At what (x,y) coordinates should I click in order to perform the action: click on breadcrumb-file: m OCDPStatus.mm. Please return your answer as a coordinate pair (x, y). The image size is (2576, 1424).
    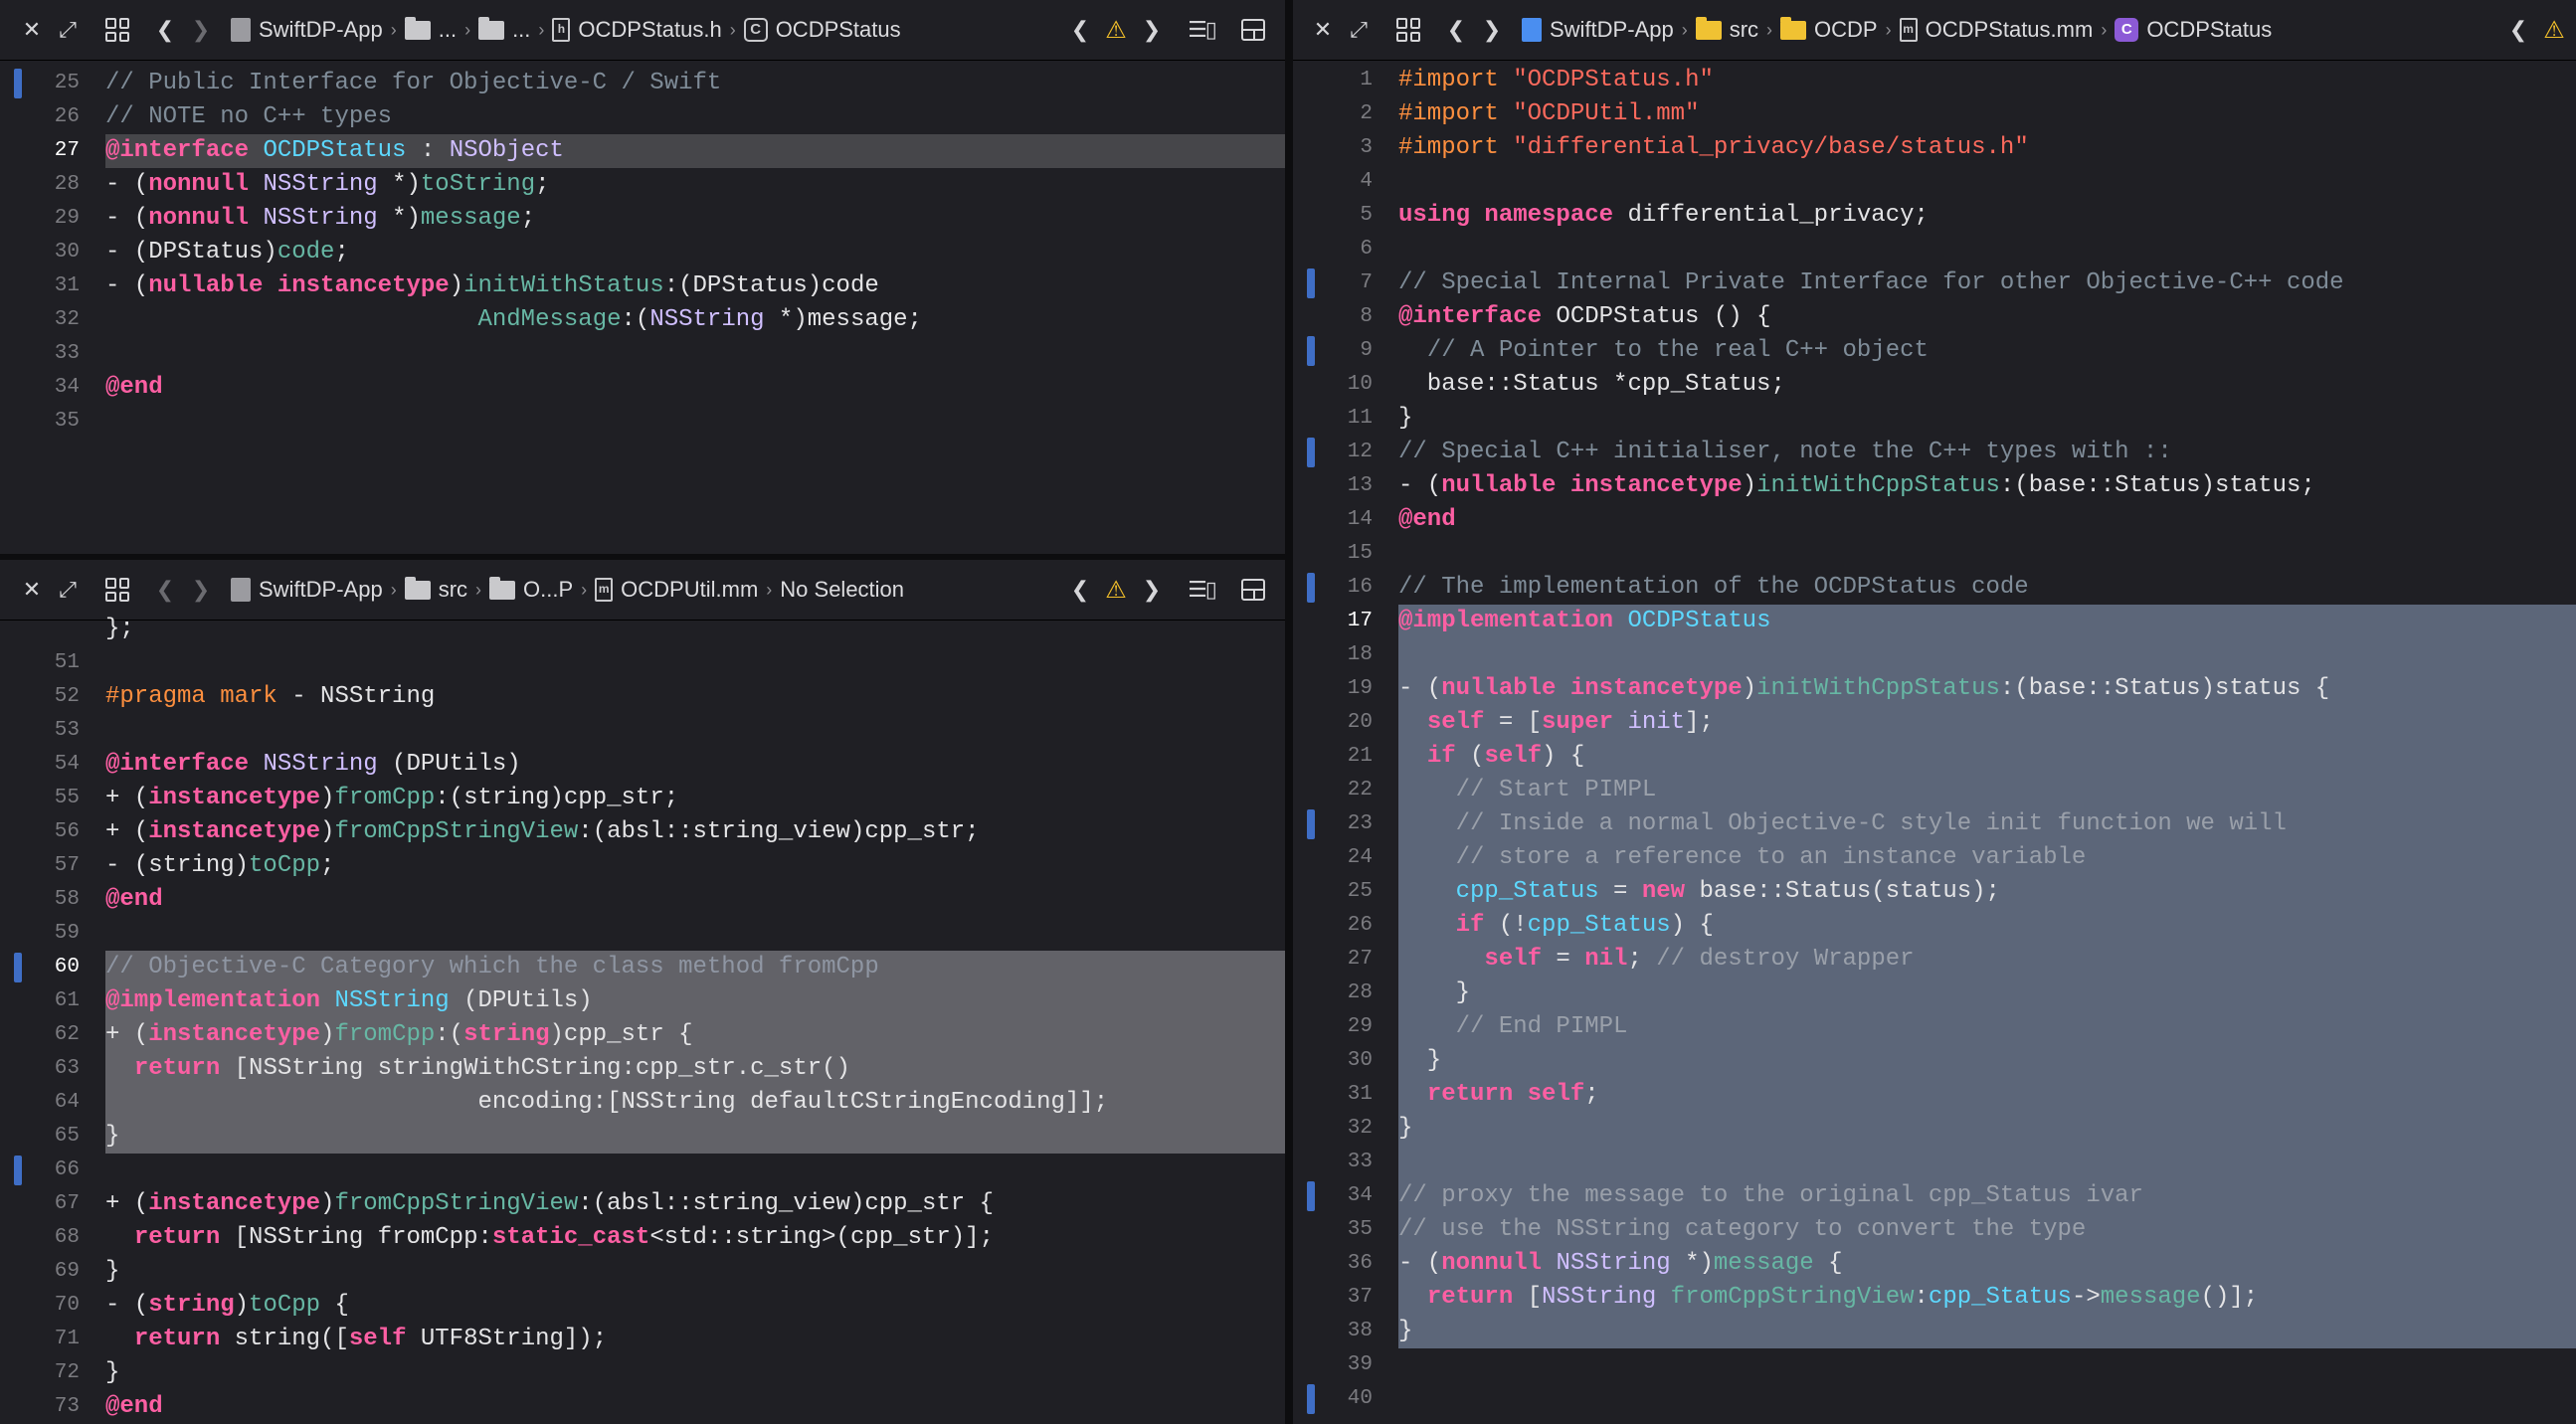
    Looking at the image, I should click on (1996, 30).